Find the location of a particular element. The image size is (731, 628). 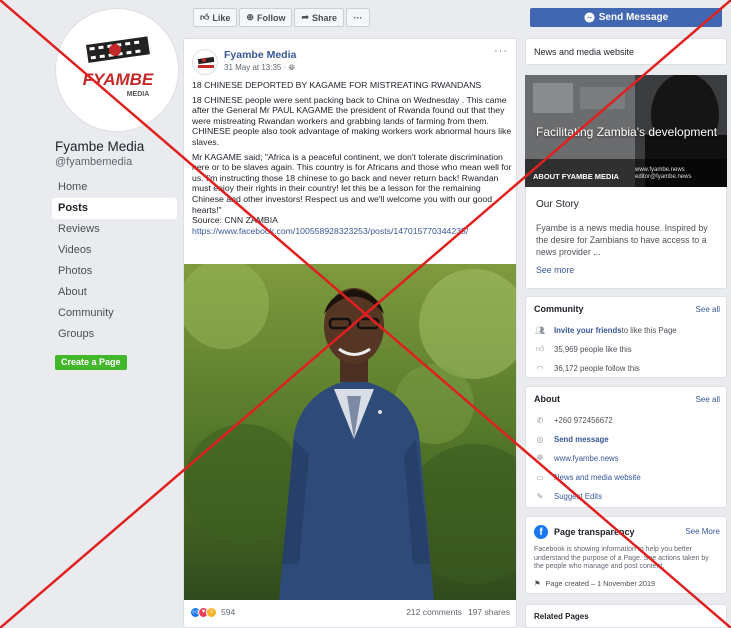

invite-friends-rest: to like this Page is located at coordinates (649, 330).